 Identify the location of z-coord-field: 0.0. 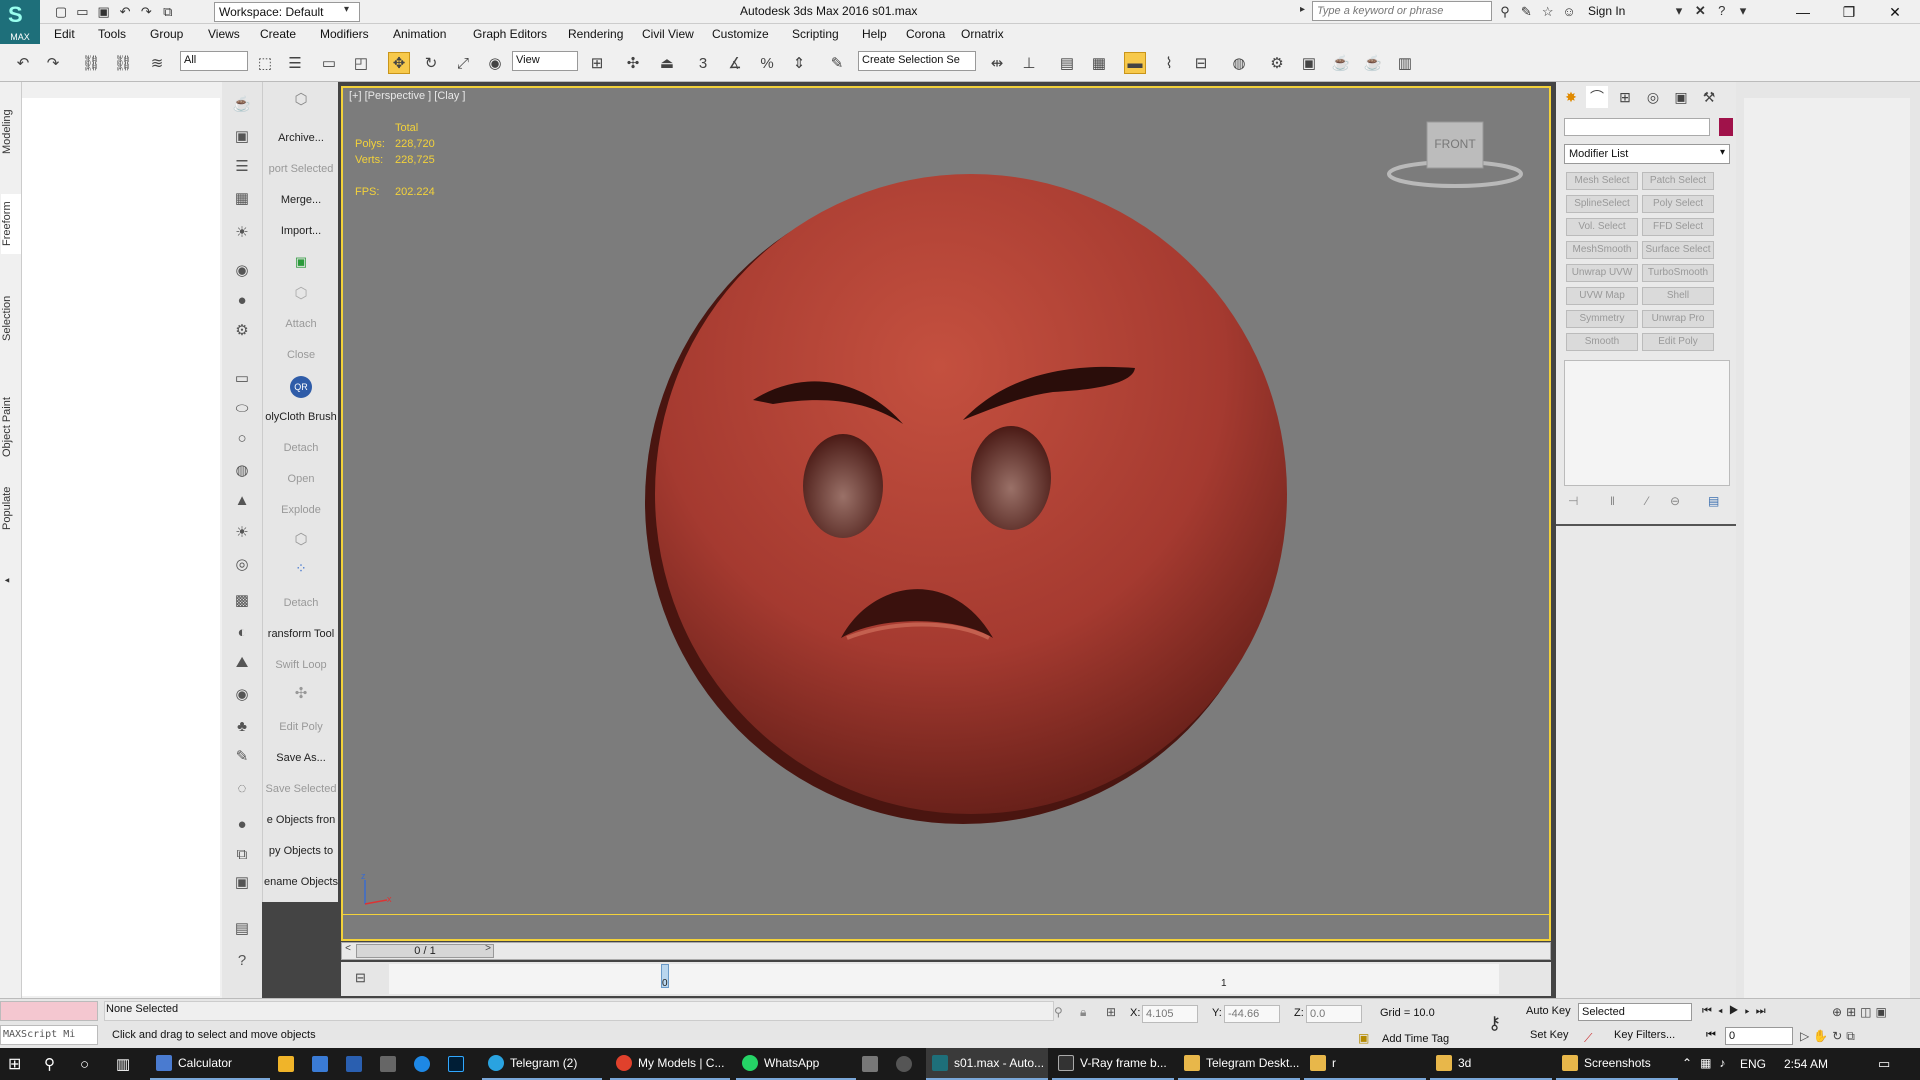
(1334, 1014).